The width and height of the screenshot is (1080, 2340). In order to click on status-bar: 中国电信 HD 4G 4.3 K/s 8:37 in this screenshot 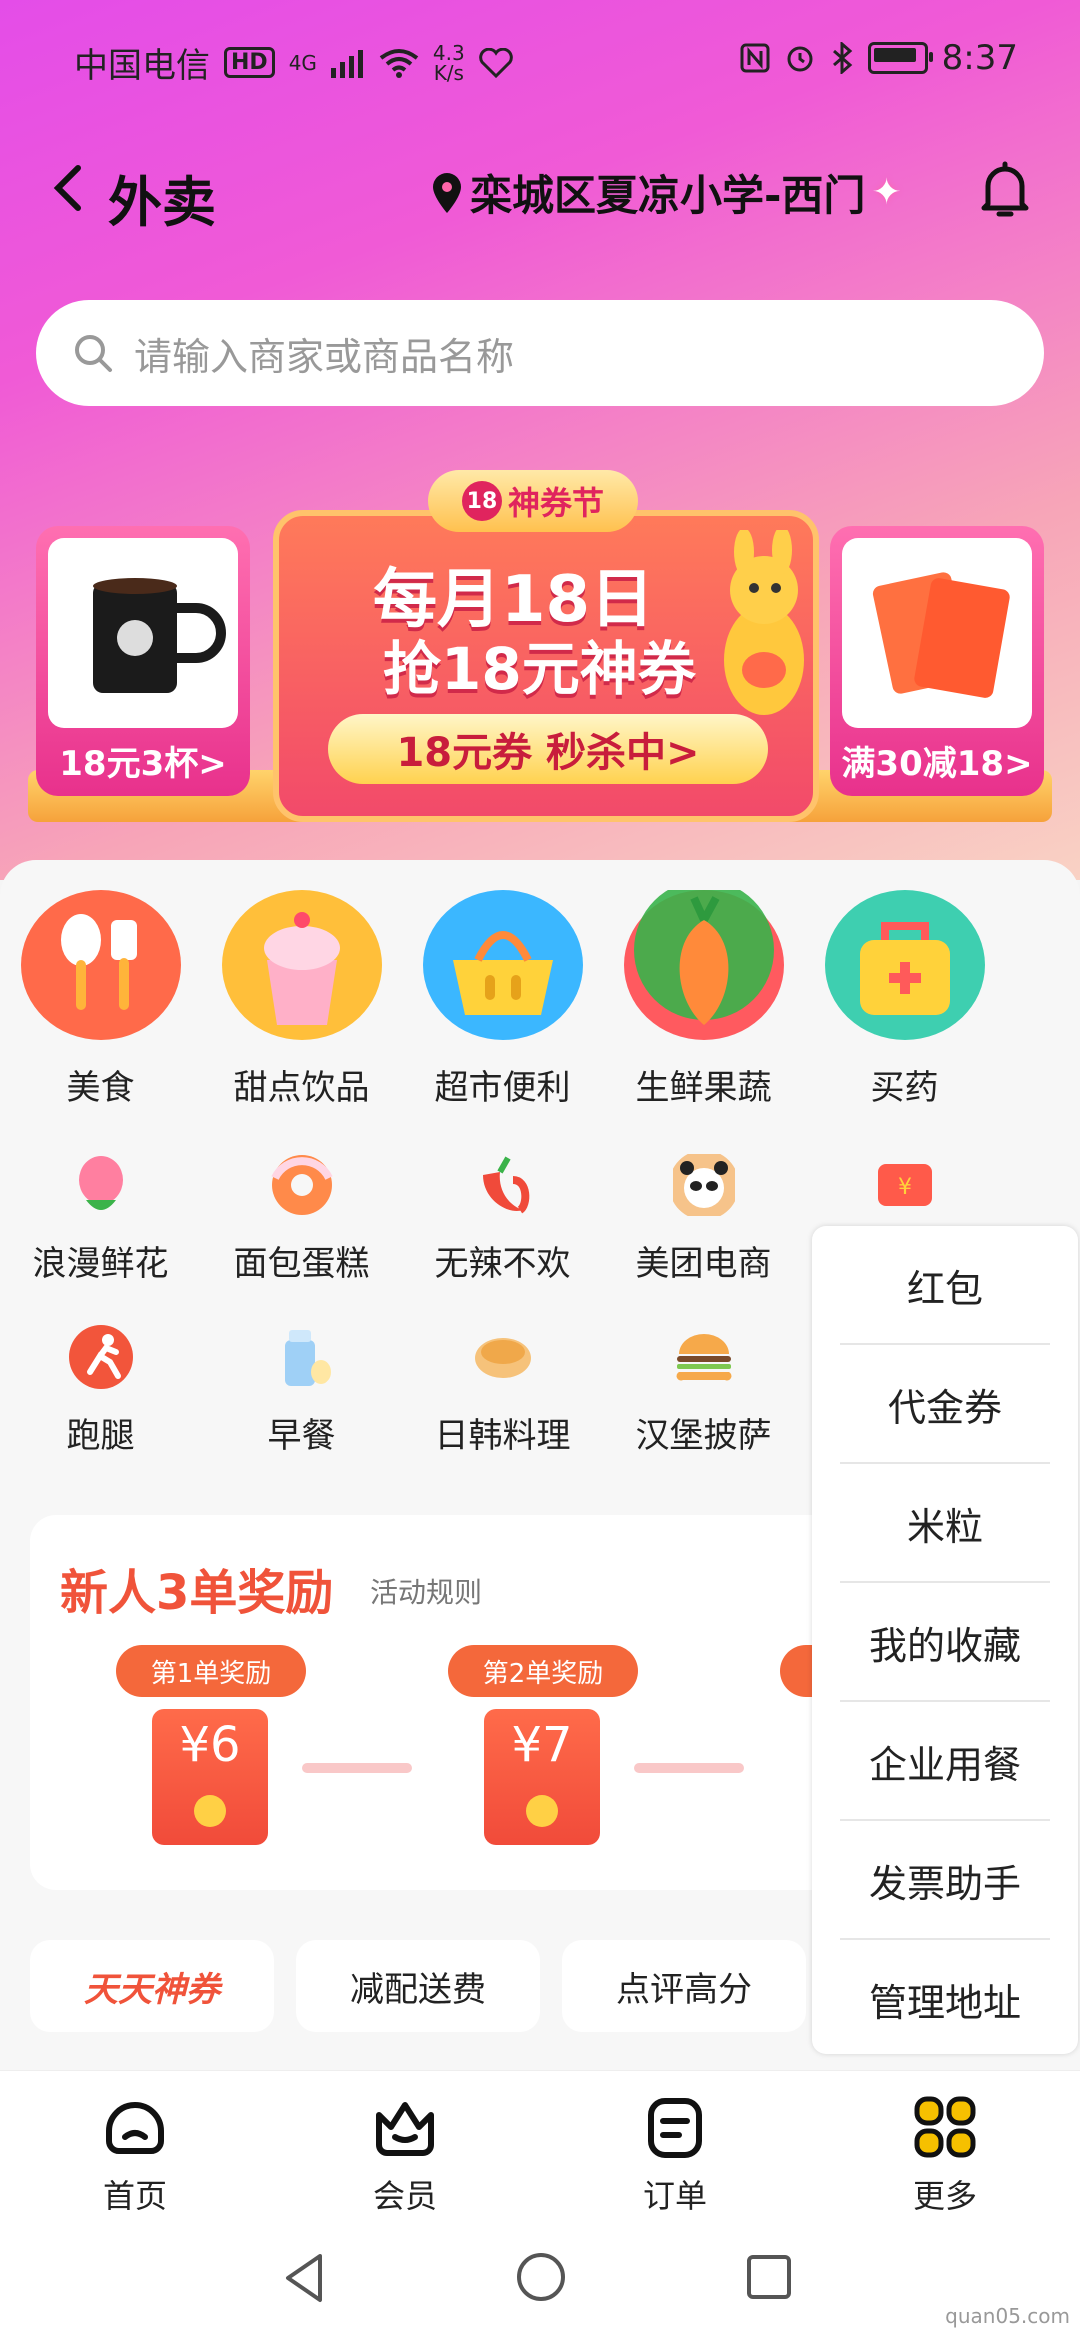, I will do `click(540, 62)`.